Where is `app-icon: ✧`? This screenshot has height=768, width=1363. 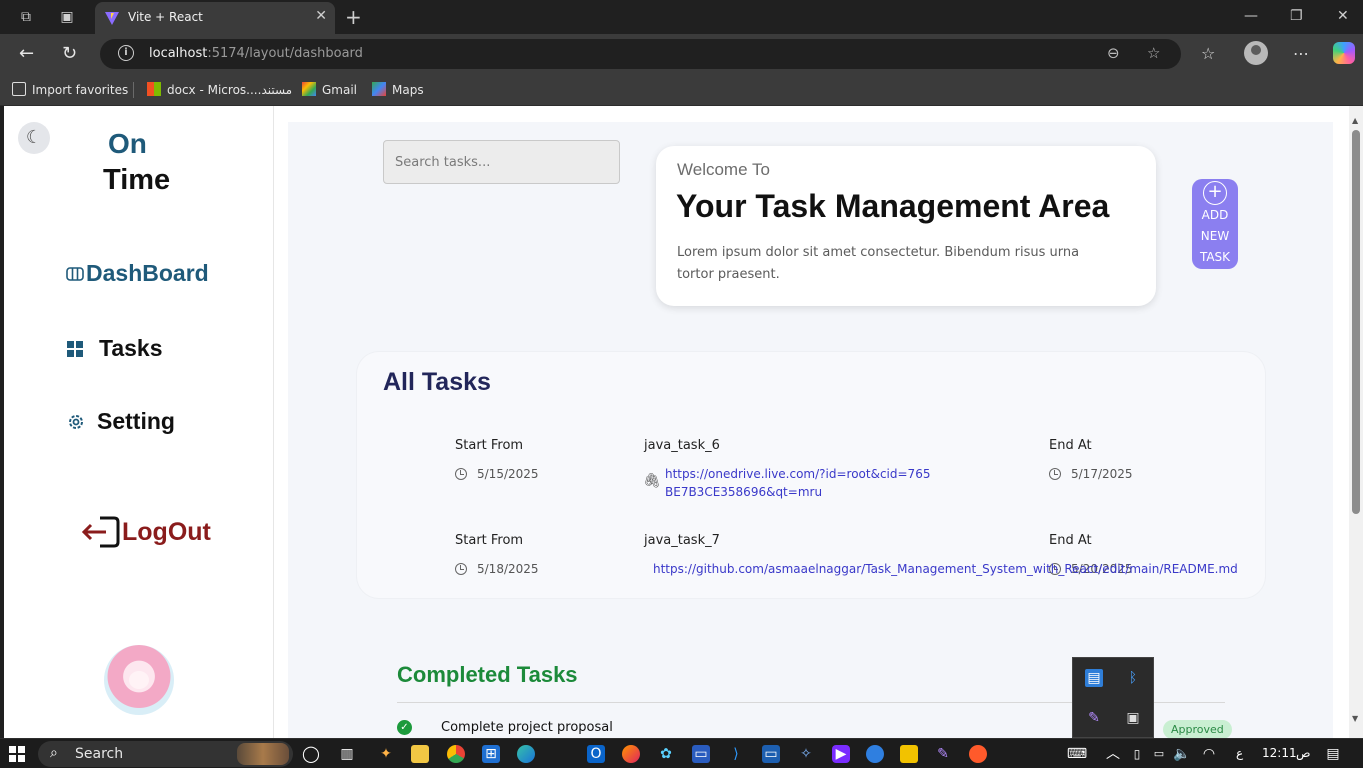 app-icon: ✧ is located at coordinates (806, 754).